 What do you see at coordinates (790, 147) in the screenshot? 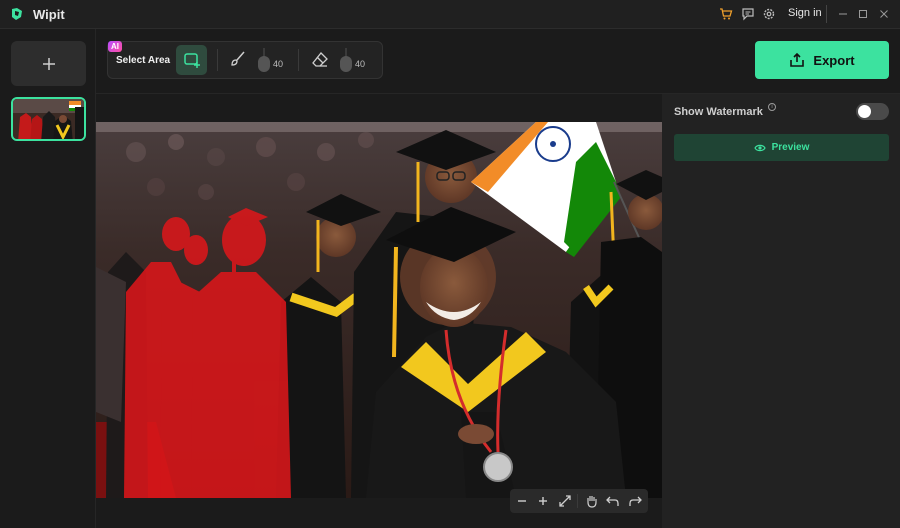
I see `preview-label: Preview` at bounding box center [790, 147].